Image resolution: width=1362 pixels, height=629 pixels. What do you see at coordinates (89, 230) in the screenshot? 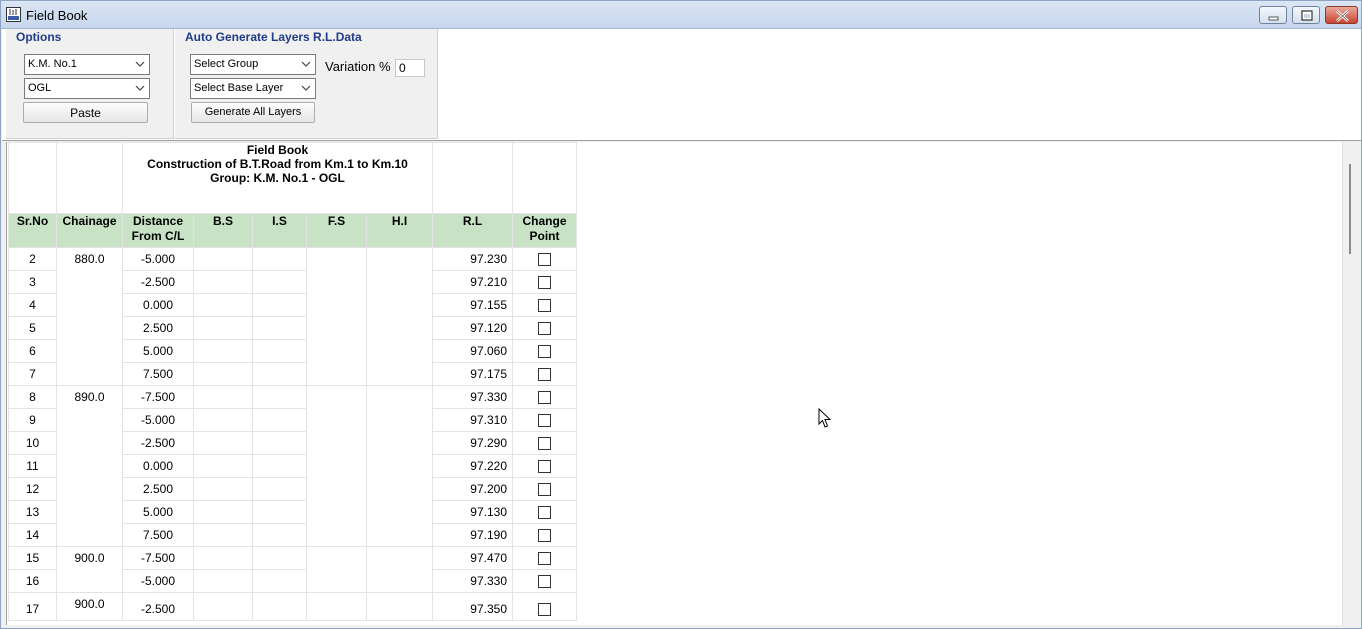
I see `col-chainage: Chainage` at bounding box center [89, 230].